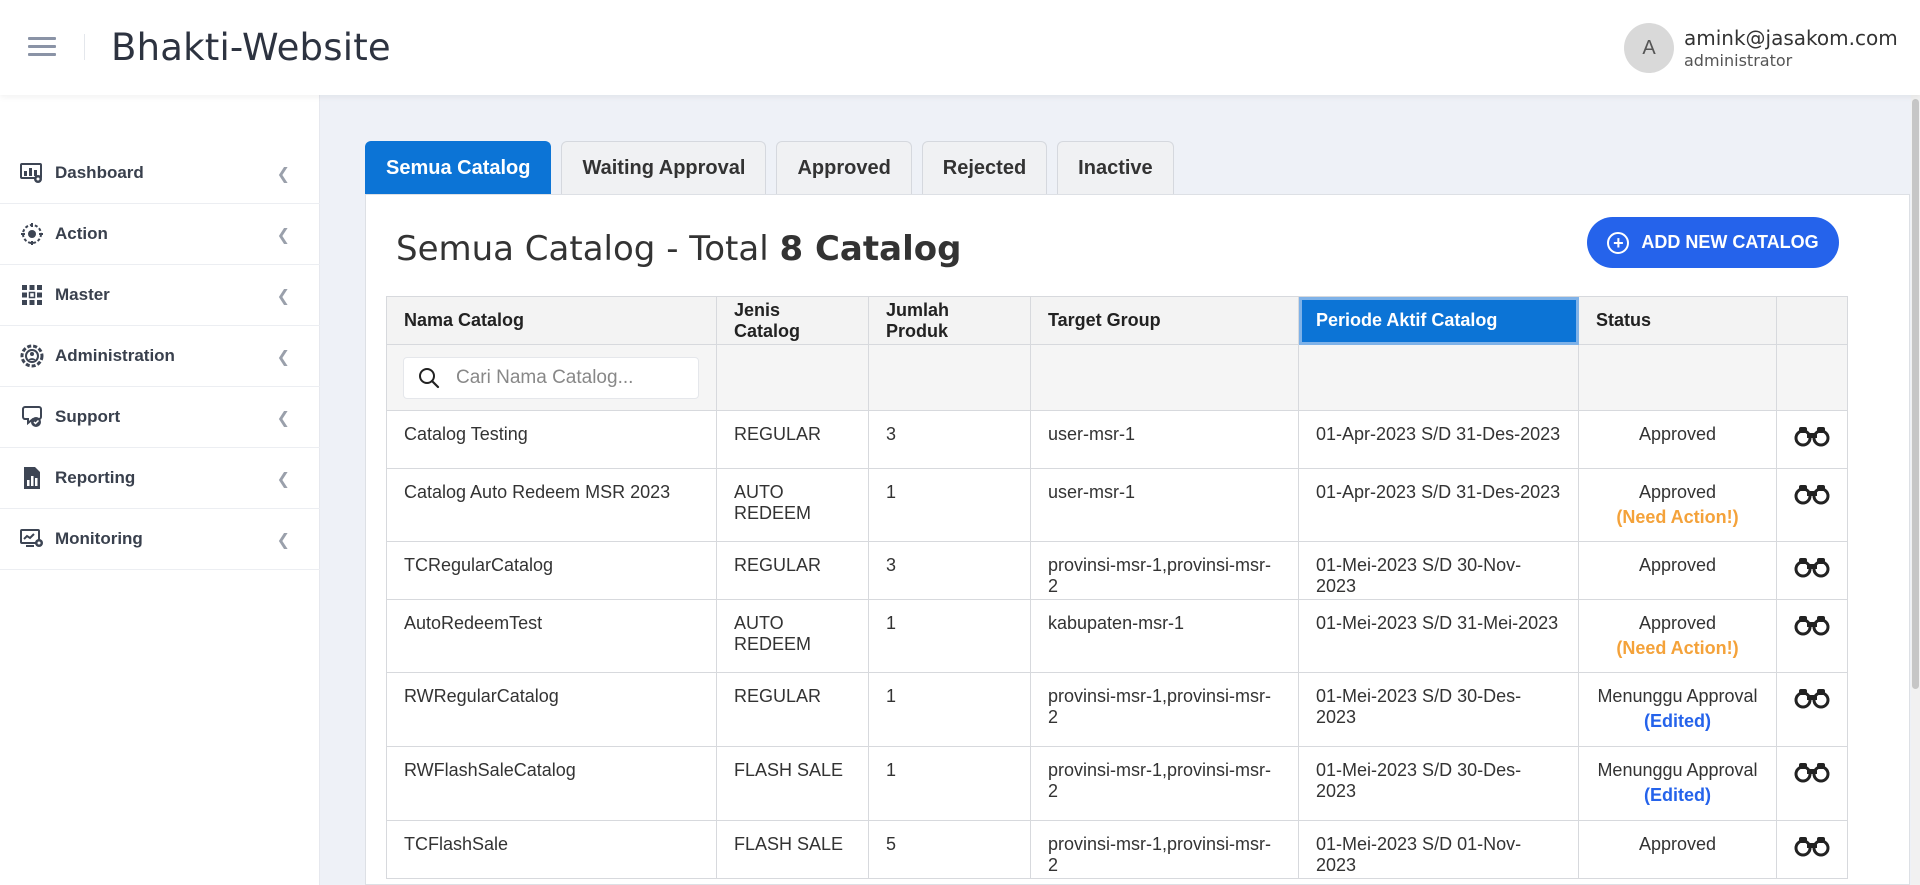 The width and height of the screenshot is (1920, 885). I want to click on search-box, so click(551, 377).